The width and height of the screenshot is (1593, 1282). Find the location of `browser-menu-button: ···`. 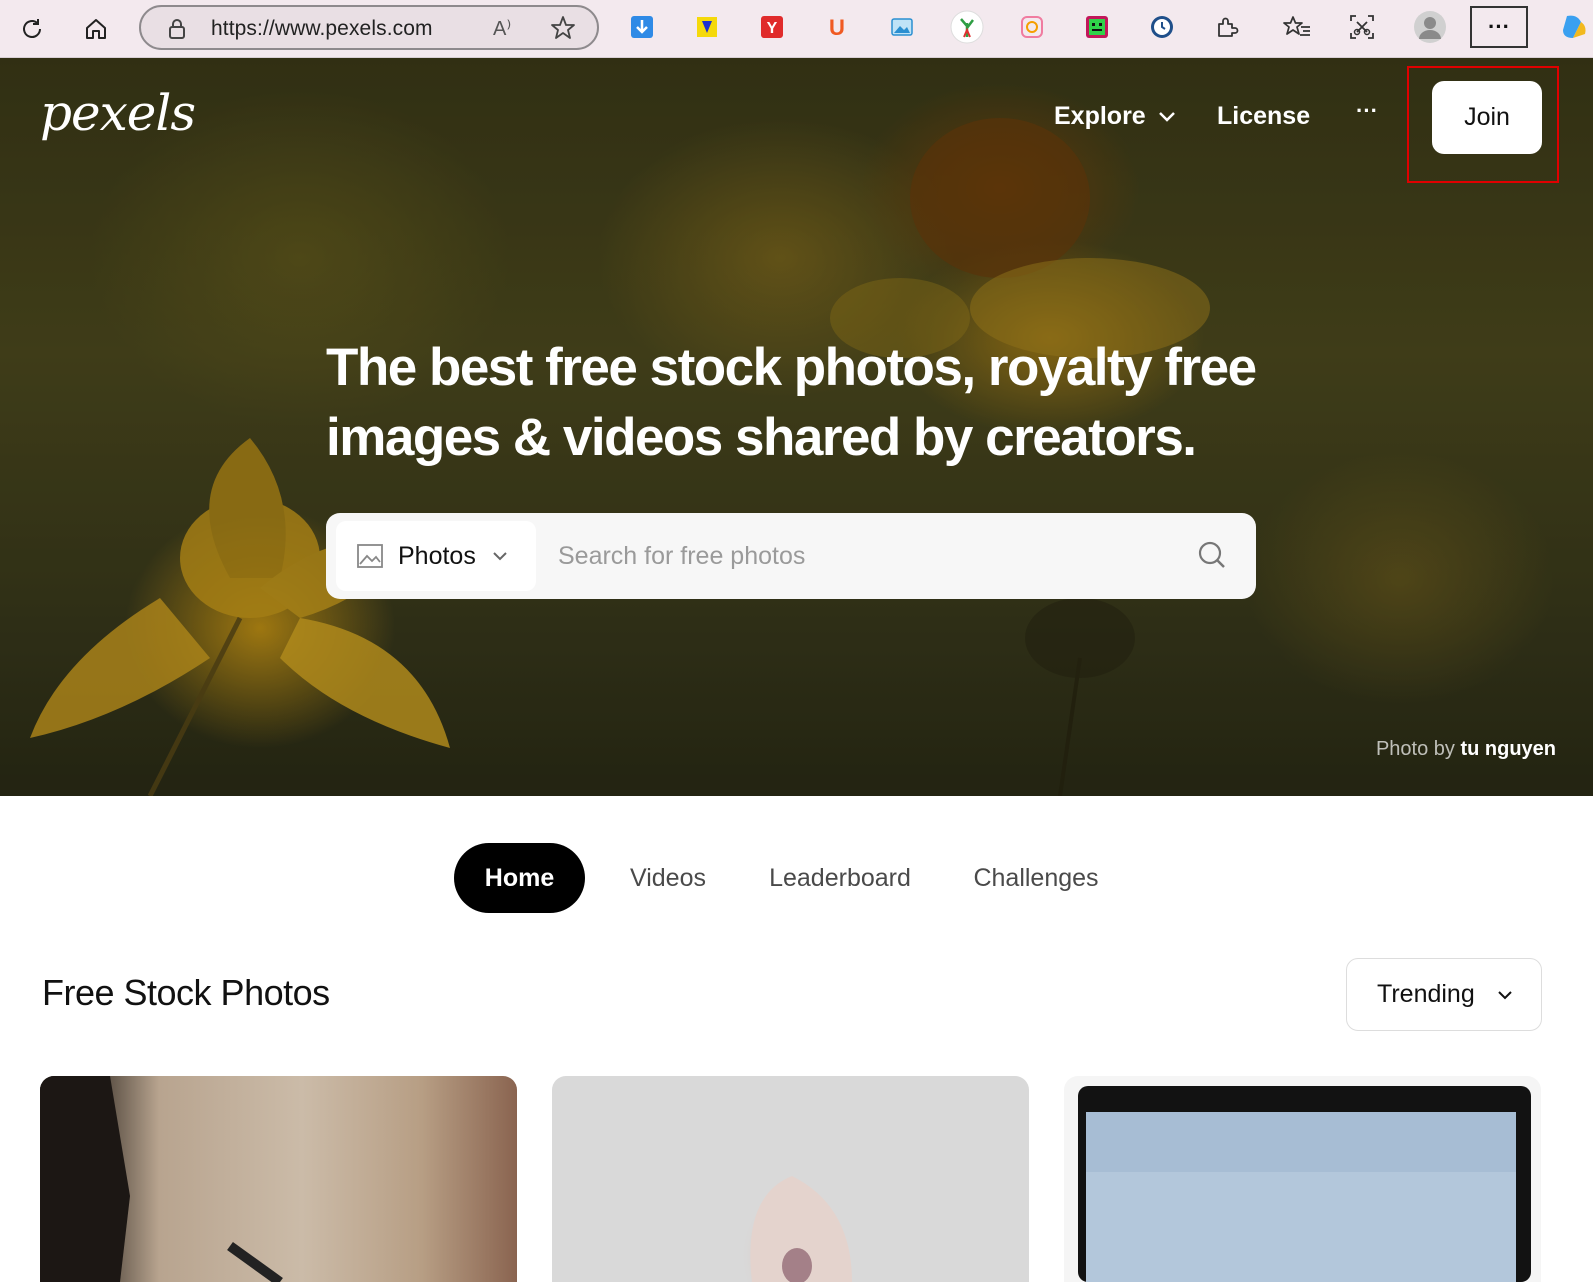

browser-menu-button: ··· is located at coordinates (1499, 27).